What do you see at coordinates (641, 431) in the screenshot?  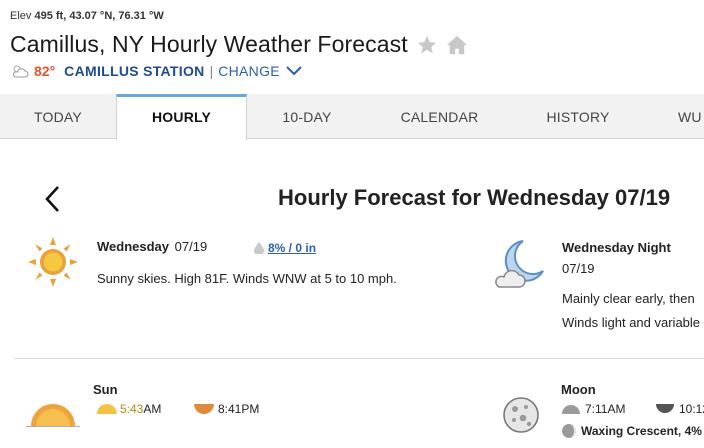 I see `moon-phase-text: Waxing Crescent, 4%` at bounding box center [641, 431].